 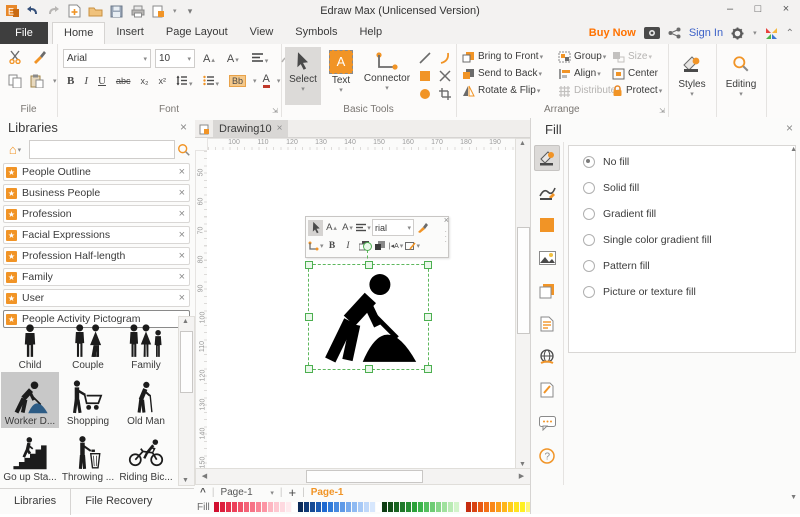 What do you see at coordinates (309, 265) in the screenshot?
I see `handle-nw` at bounding box center [309, 265].